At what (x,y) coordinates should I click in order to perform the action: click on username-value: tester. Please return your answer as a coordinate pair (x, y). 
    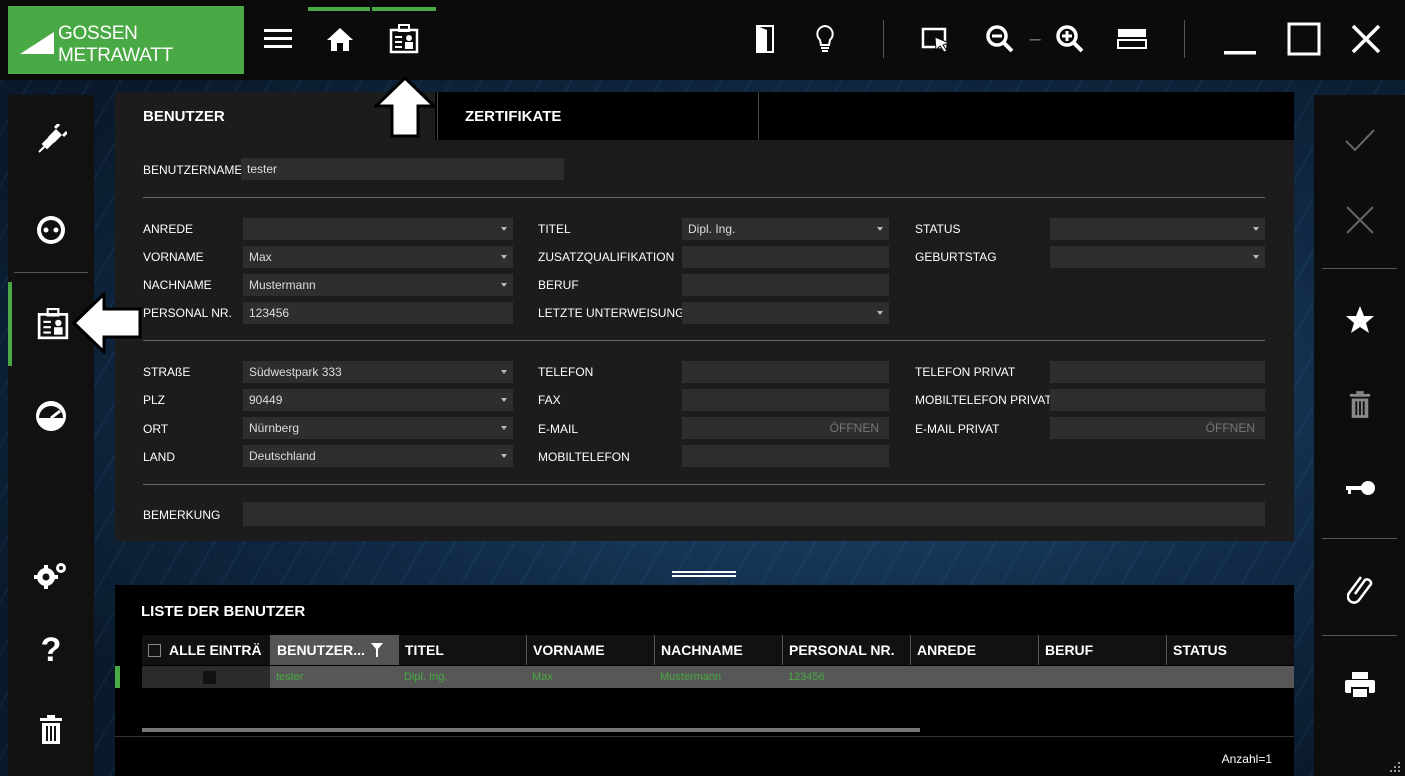
    Looking at the image, I should click on (262, 169).